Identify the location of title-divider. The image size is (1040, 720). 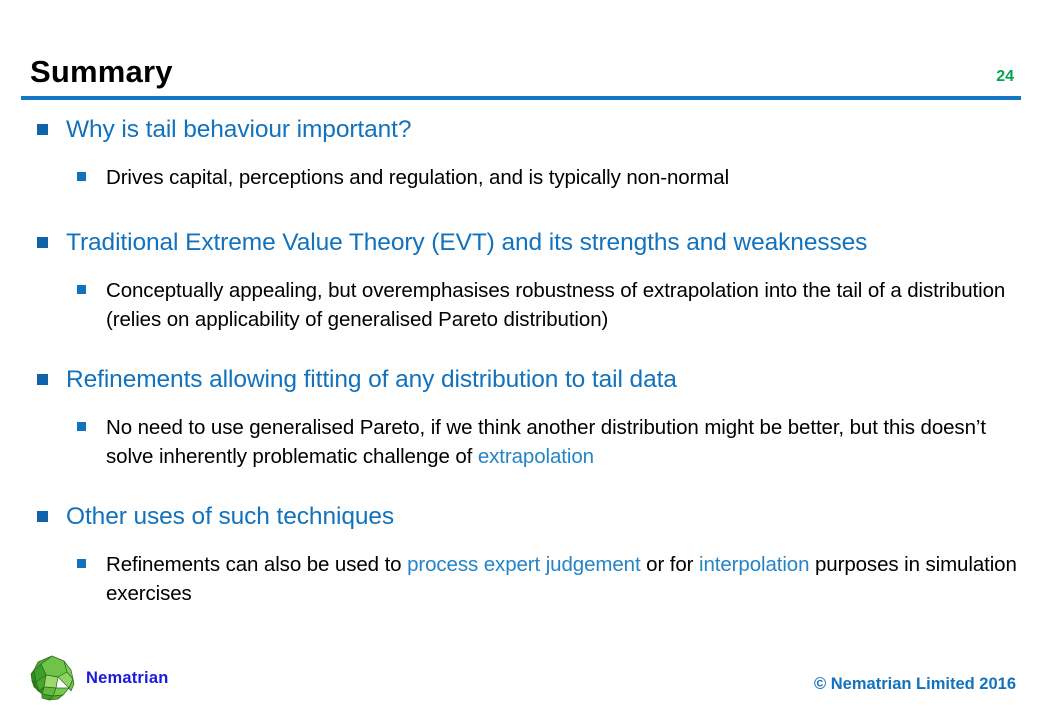
(521, 98).